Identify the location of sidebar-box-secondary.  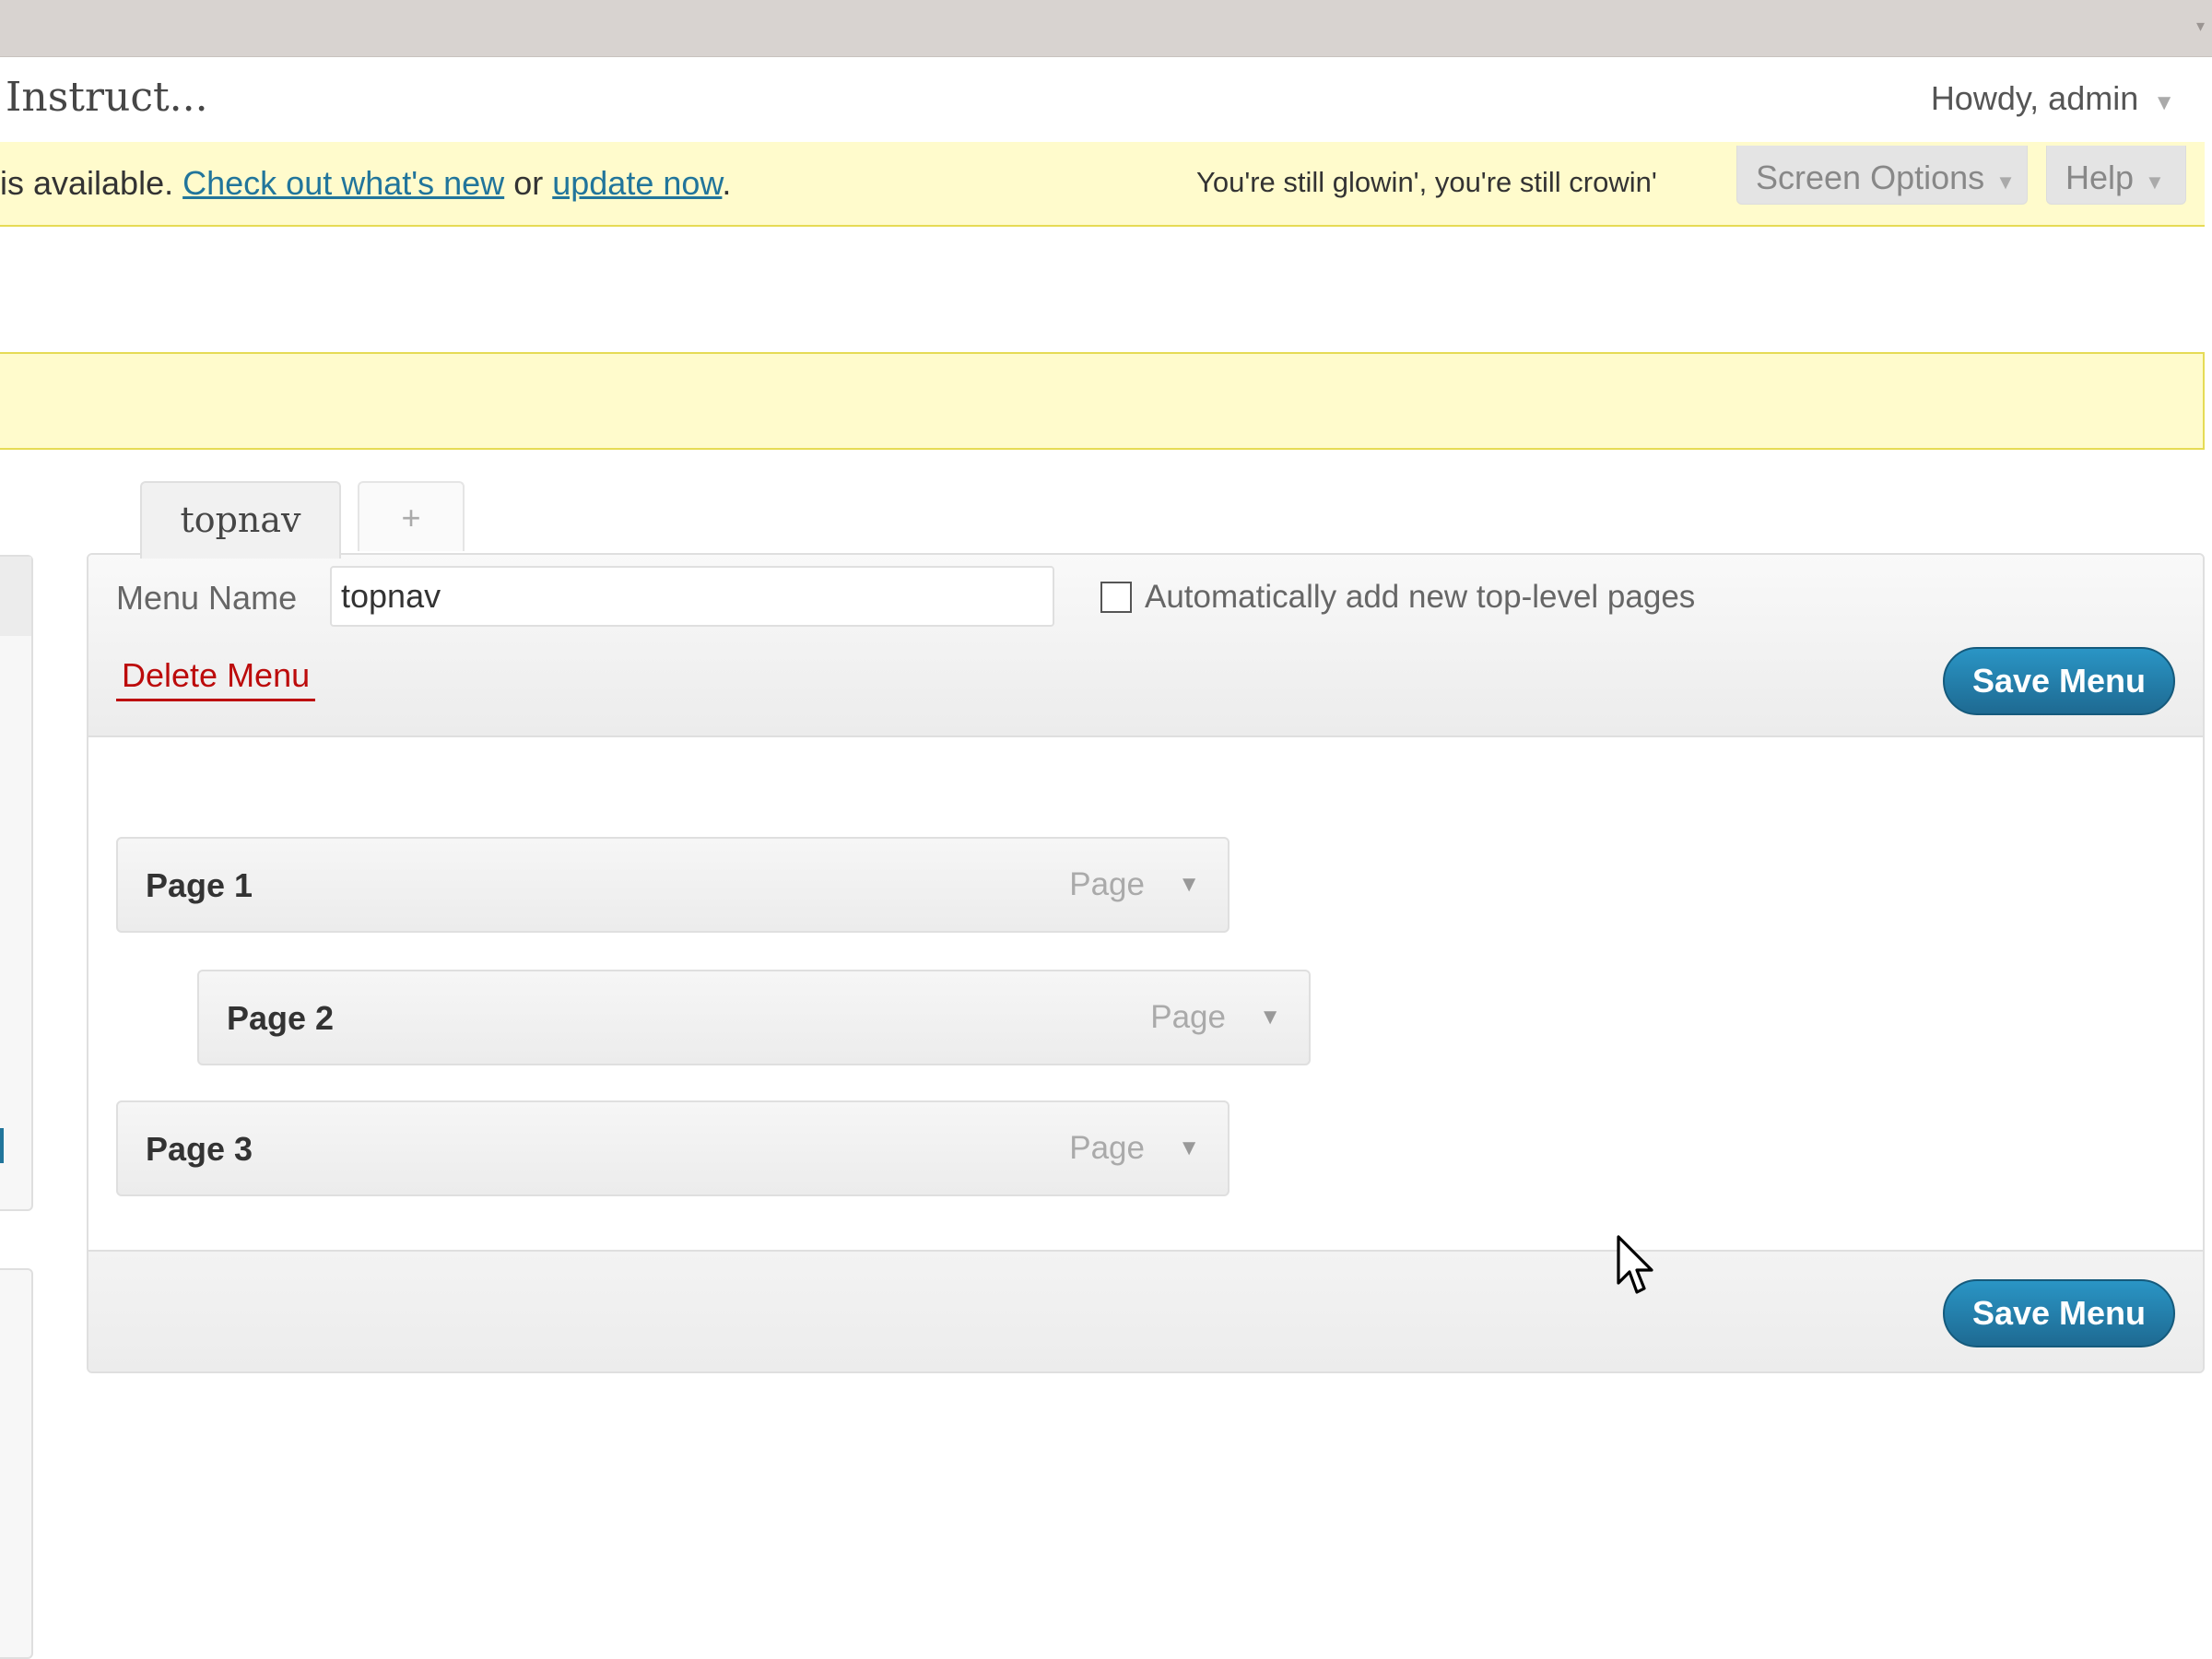
(16, 1463).